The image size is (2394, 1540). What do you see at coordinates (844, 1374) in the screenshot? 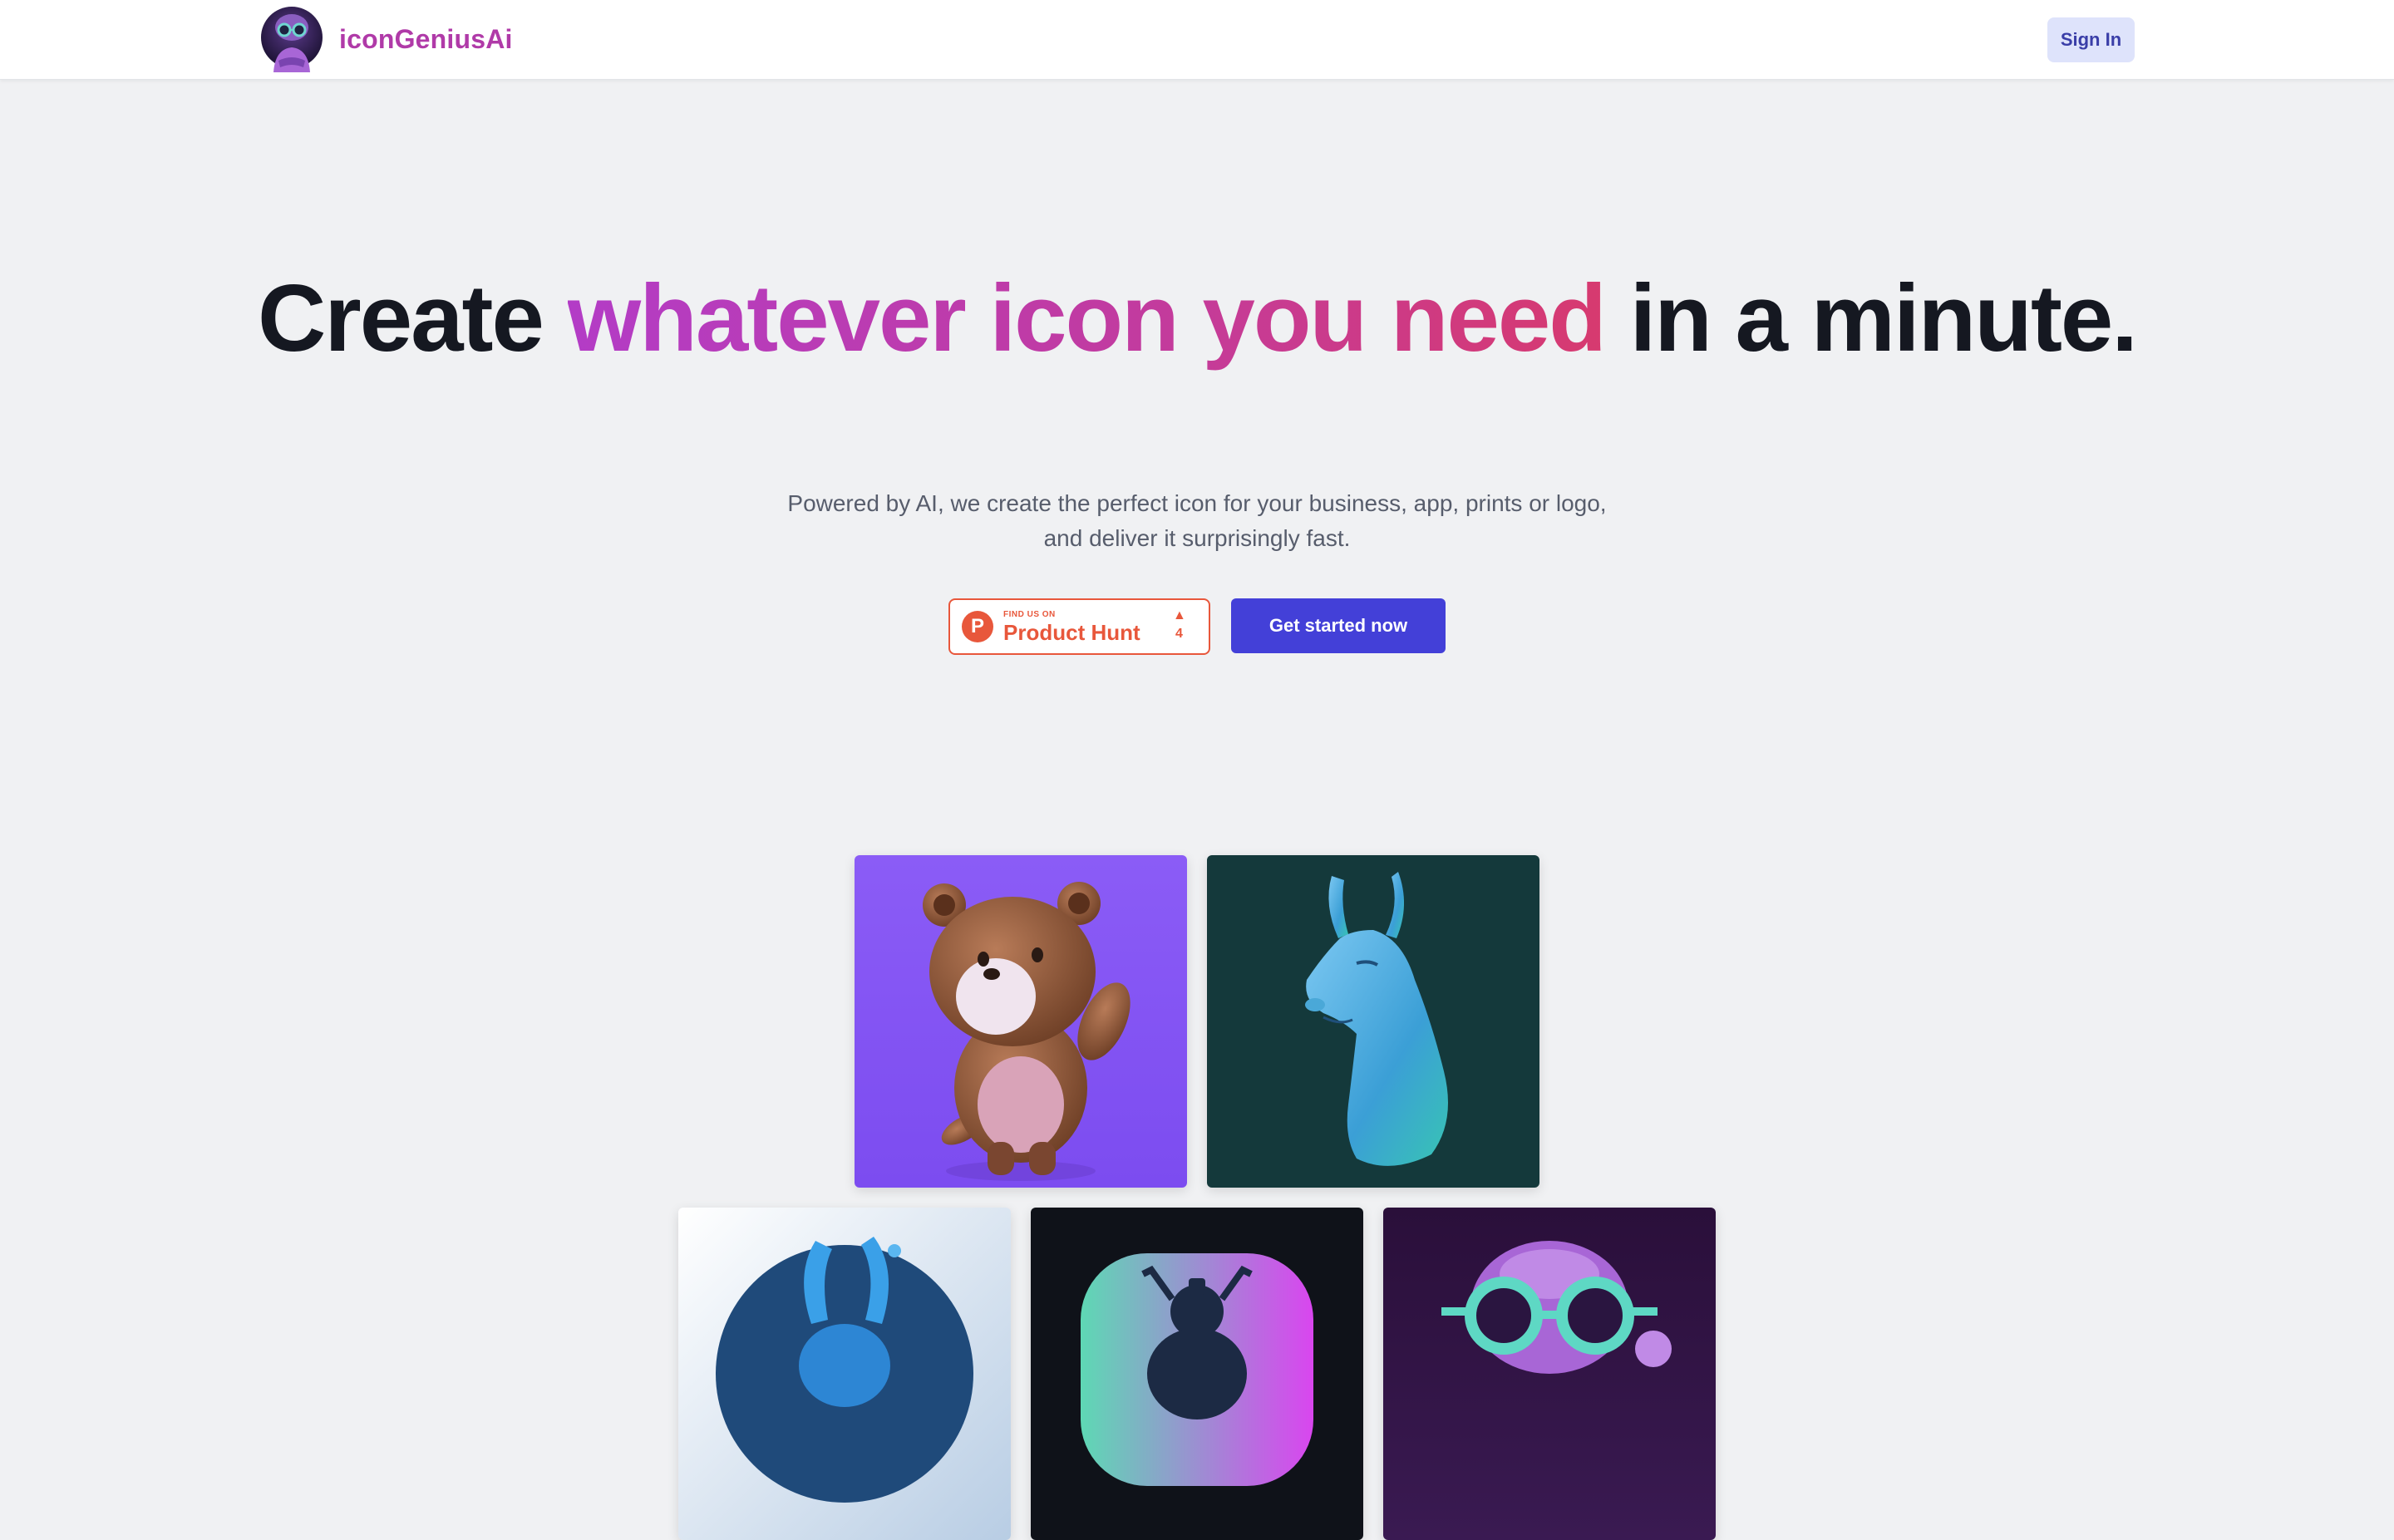
I see `rabbit-icon` at bounding box center [844, 1374].